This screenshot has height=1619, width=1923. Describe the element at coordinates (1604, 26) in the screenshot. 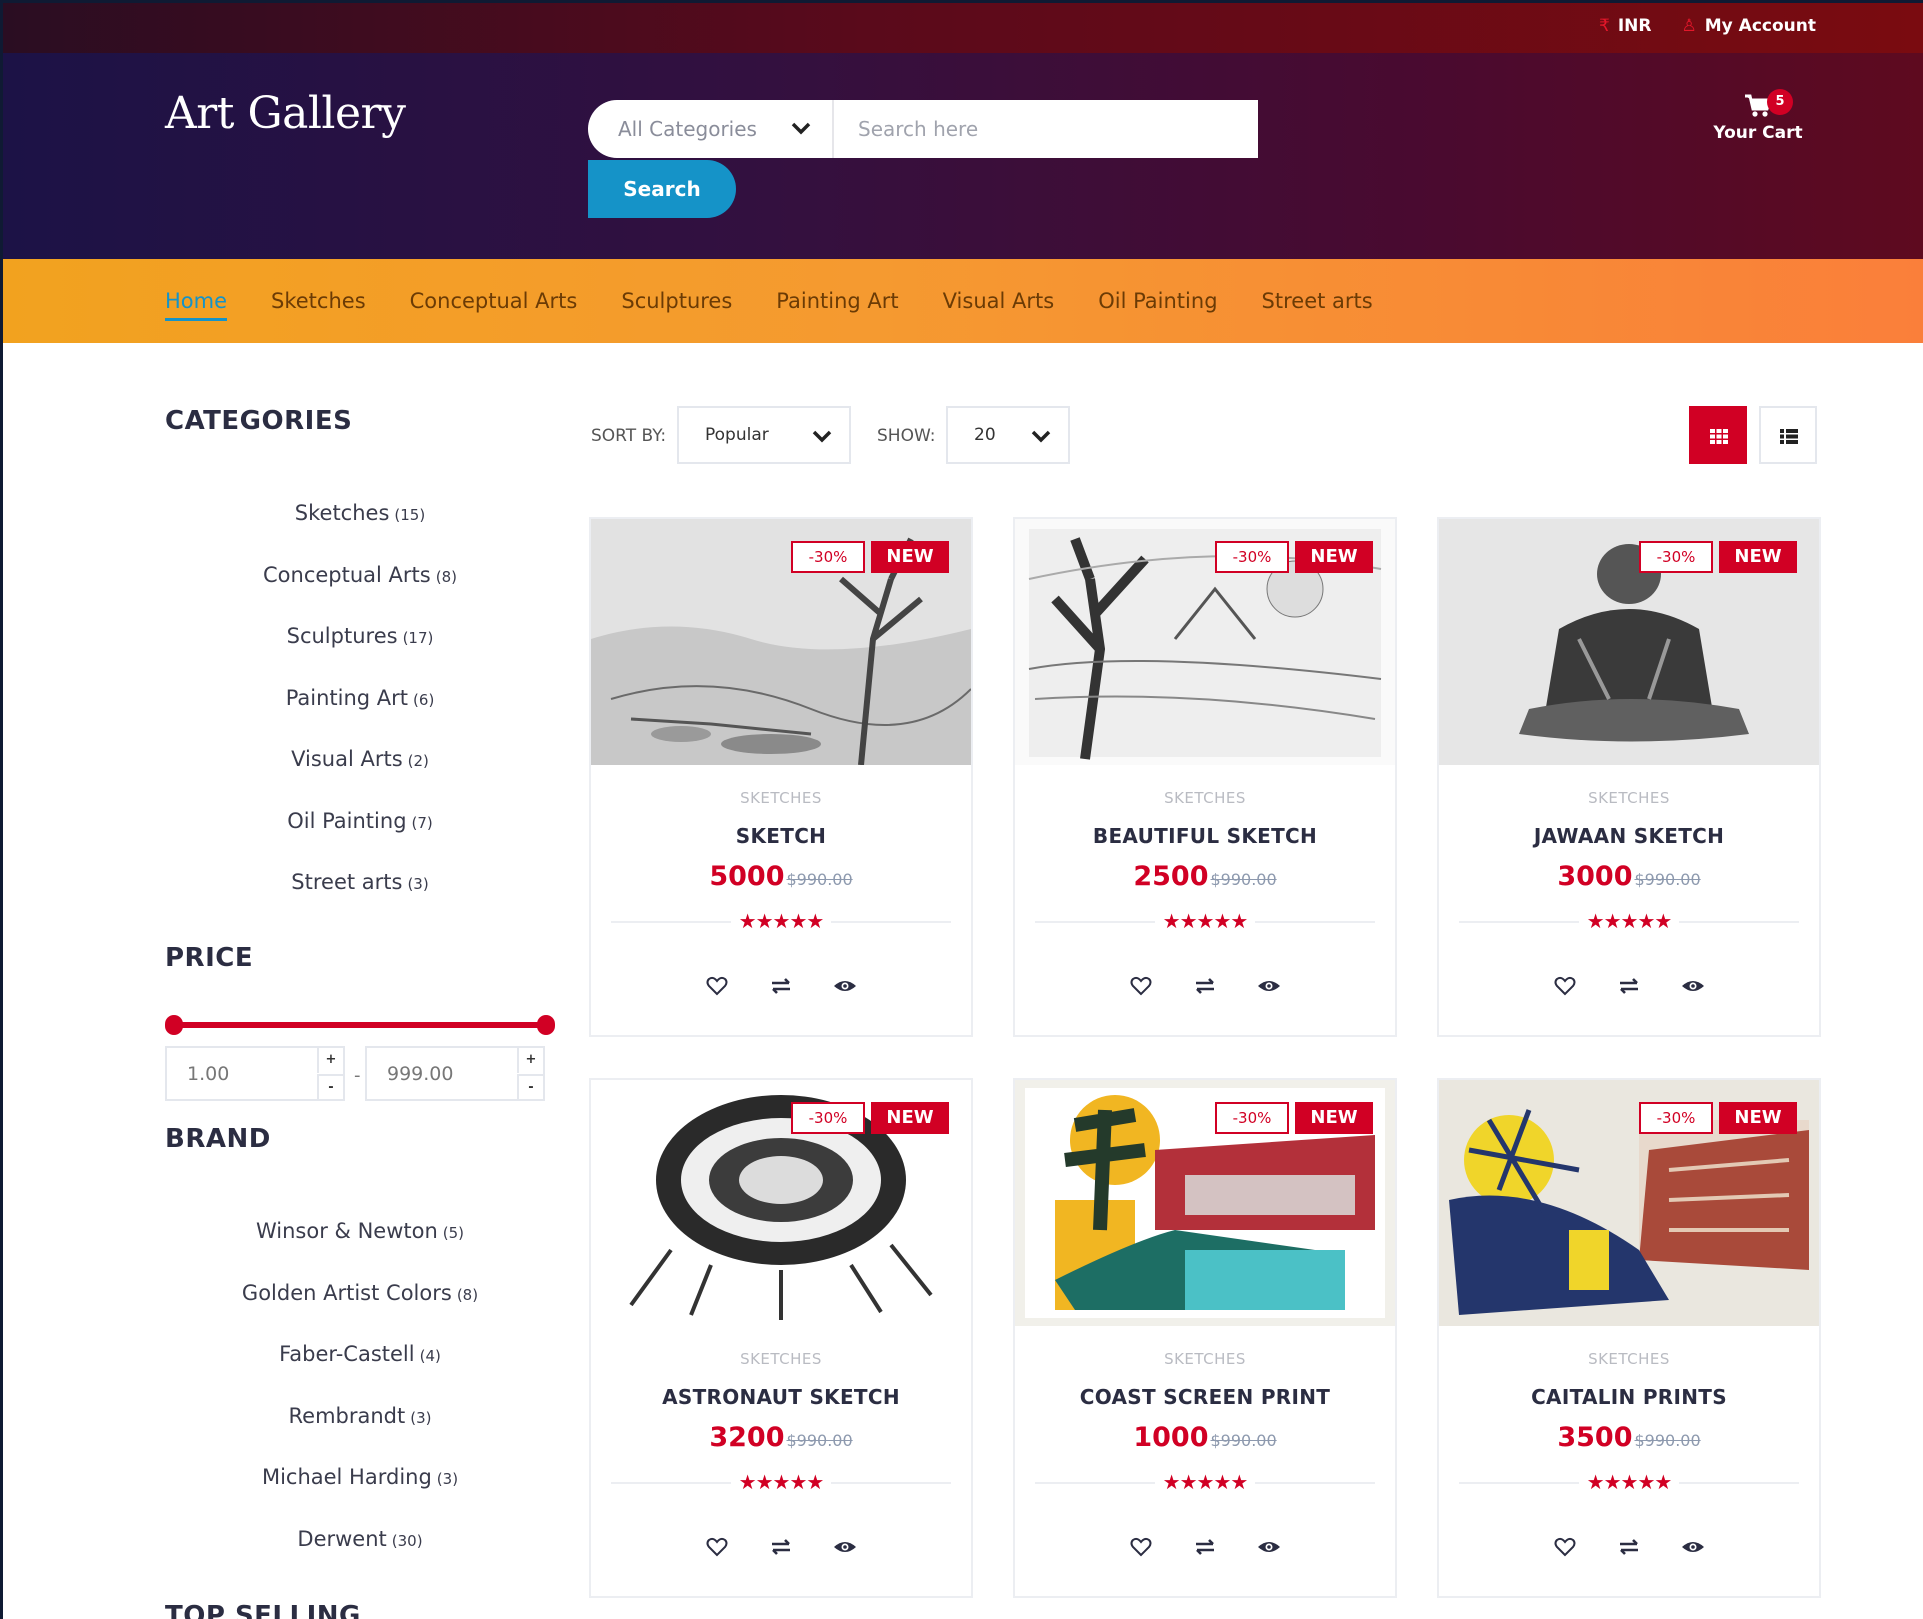

I see `rupee-icon: ₹` at that location.